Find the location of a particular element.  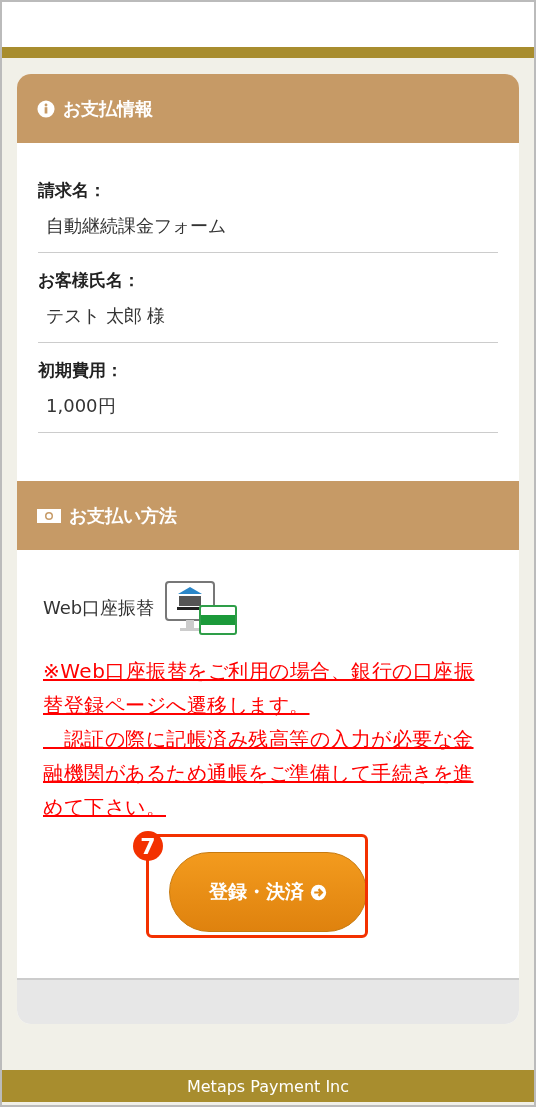

section-title: お支払い方法 is located at coordinates (123, 515).